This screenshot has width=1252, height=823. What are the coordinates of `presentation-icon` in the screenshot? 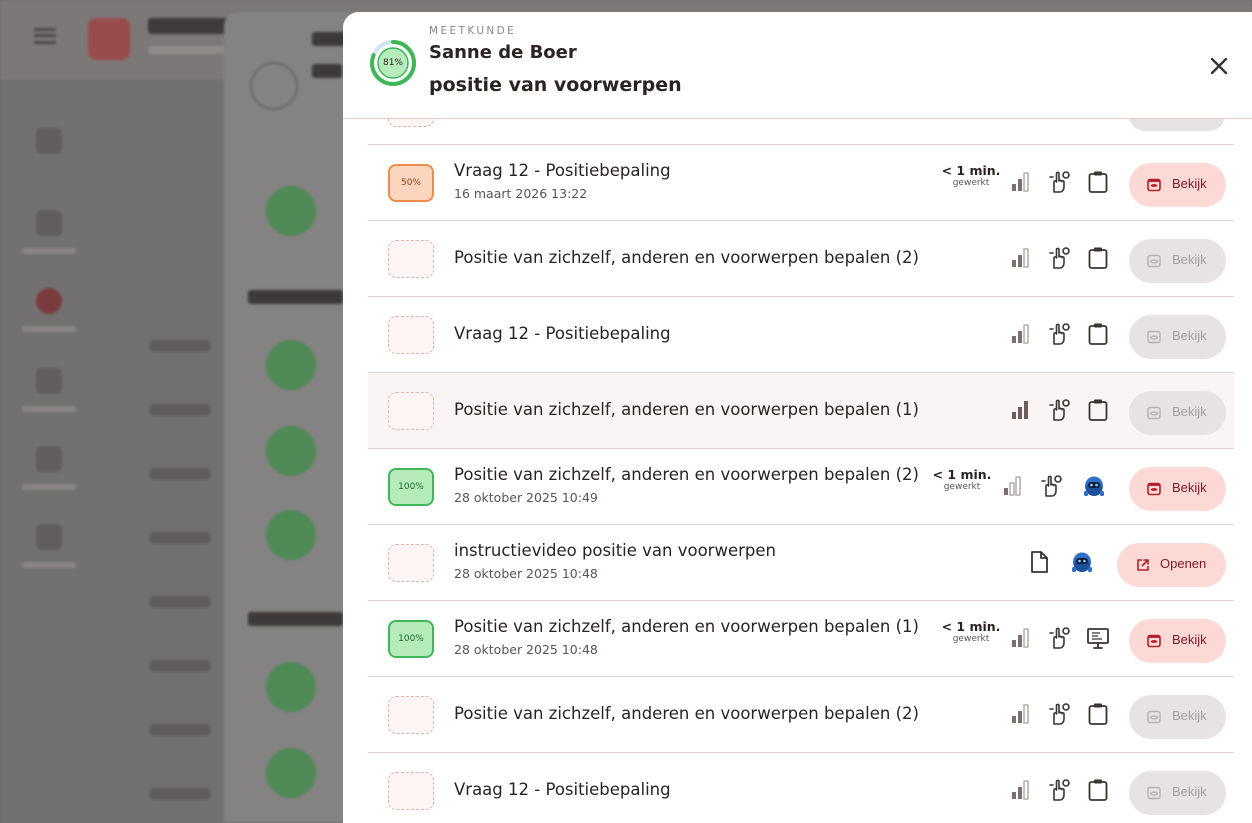 It's located at (1098, 638).